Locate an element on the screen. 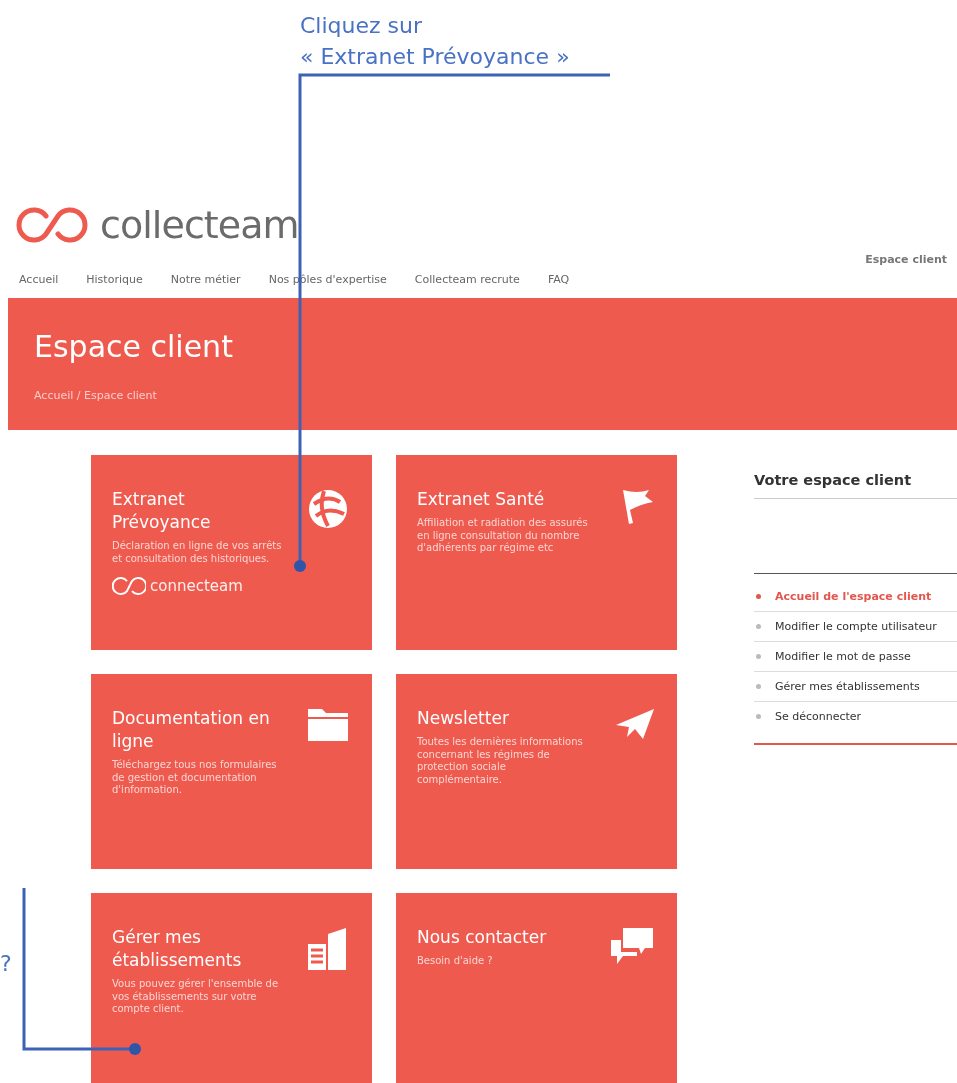  card-title: Extranet Prévoyance is located at coordinates (162, 511).